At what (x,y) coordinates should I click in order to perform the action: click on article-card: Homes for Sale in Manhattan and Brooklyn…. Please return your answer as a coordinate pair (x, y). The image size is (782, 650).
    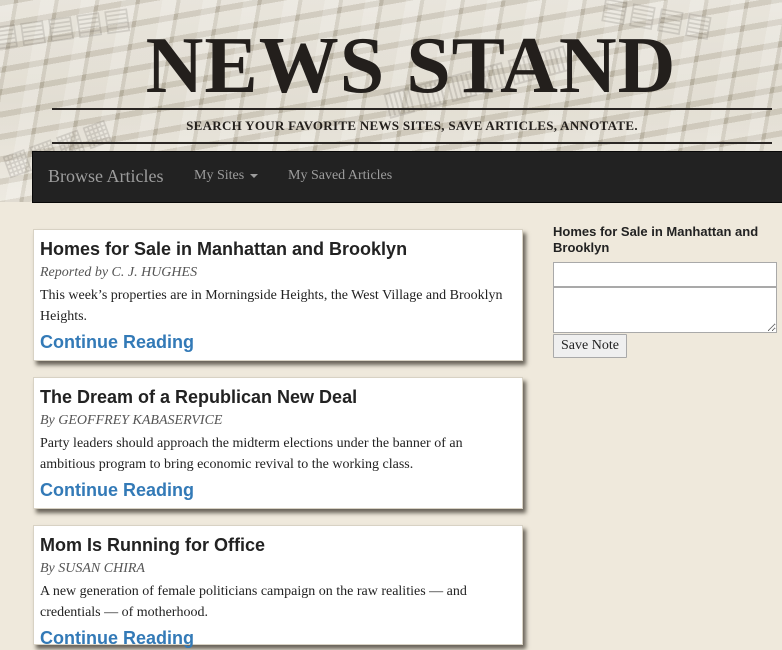
    Looking at the image, I should click on (278, 295).